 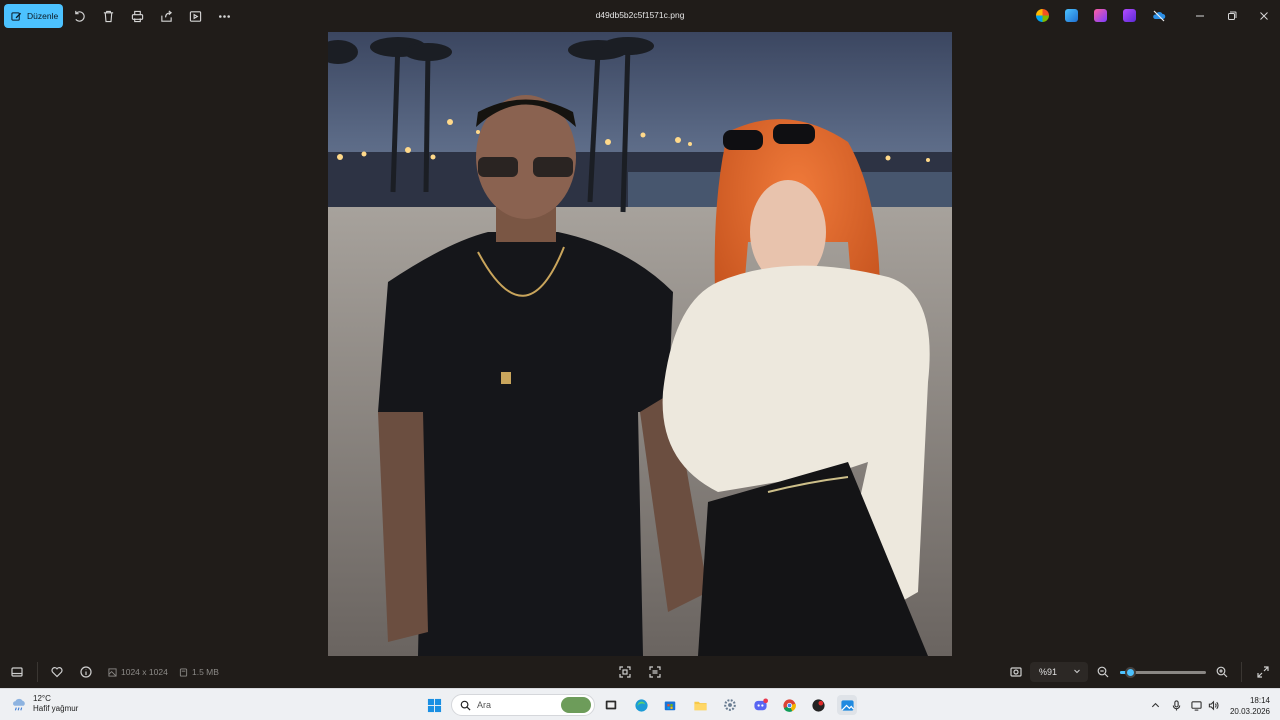 What do you see at coordinates (484, 705) in the screenshot?
I see `search-placeholder: Ara` at bounding box center [484, 705].